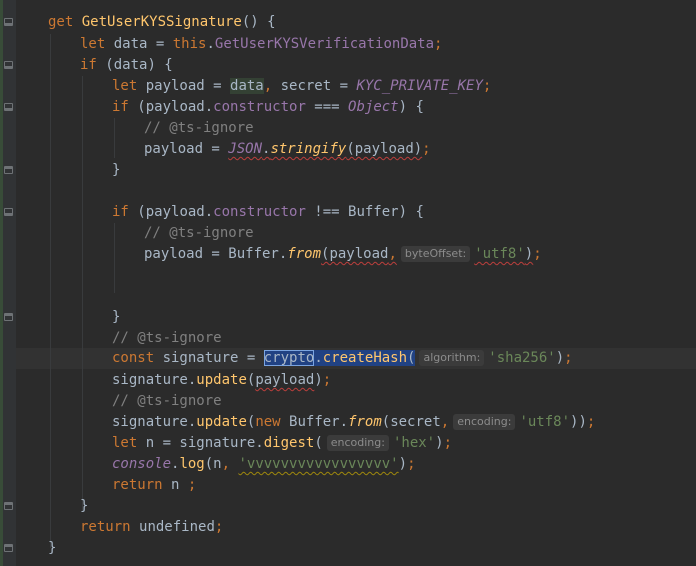  What do you see at coordinates (143, 44) in the screenshot?
I see `code-token: data =` at bounding box center [143, 44].